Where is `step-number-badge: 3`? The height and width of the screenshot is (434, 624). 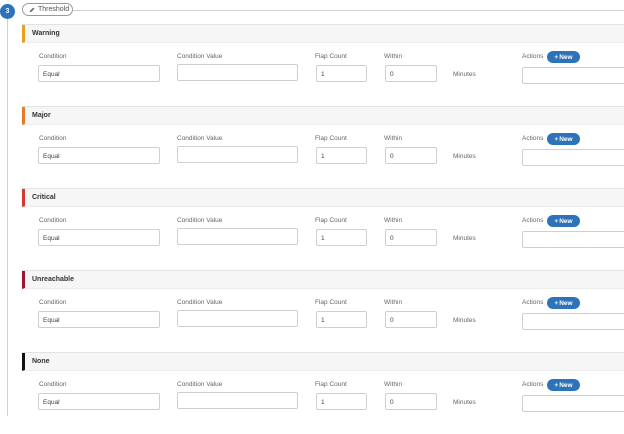 step-number-badge: 3 is located at coordinates (7, 11).